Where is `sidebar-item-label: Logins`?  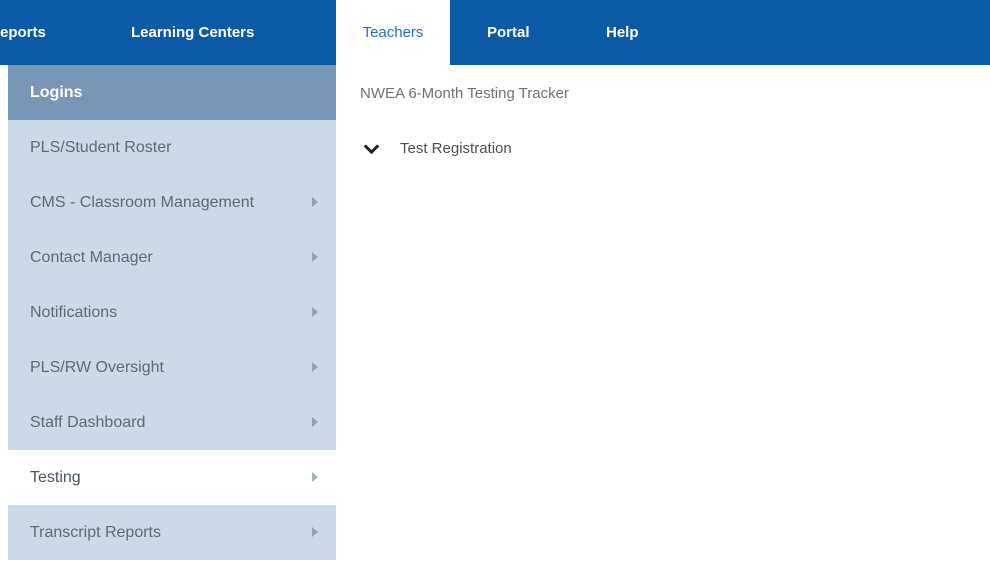
sidebar-item-label: Logins is located at coordinates (56, 92).